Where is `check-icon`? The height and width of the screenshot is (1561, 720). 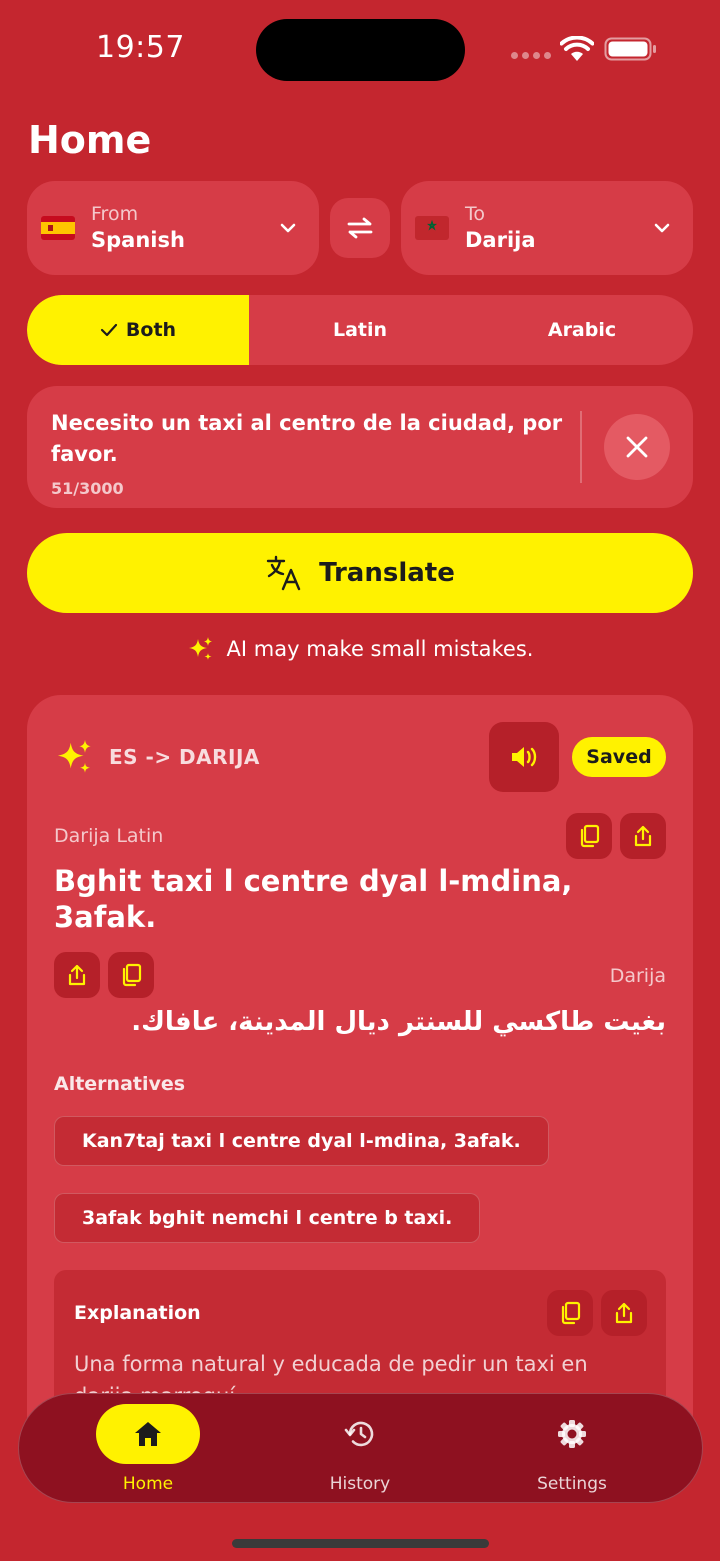 check-icon is located at coordinates (109, 330).